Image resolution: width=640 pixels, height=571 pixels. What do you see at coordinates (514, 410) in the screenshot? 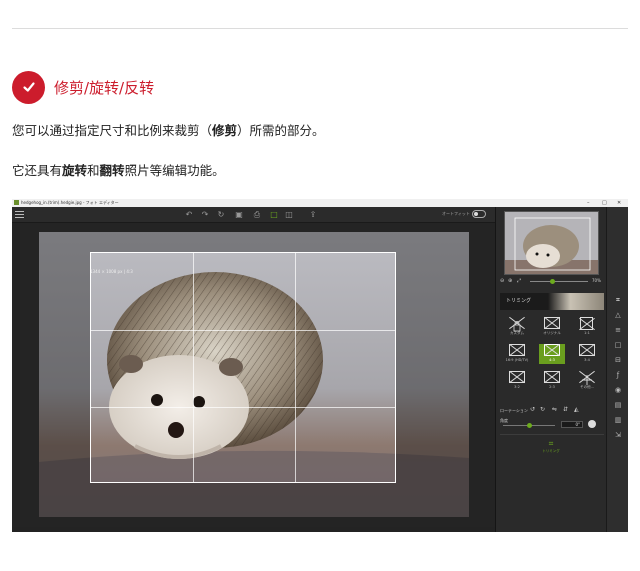
I see `rotation-label: ローテーション` at bounding box center [514, 410].